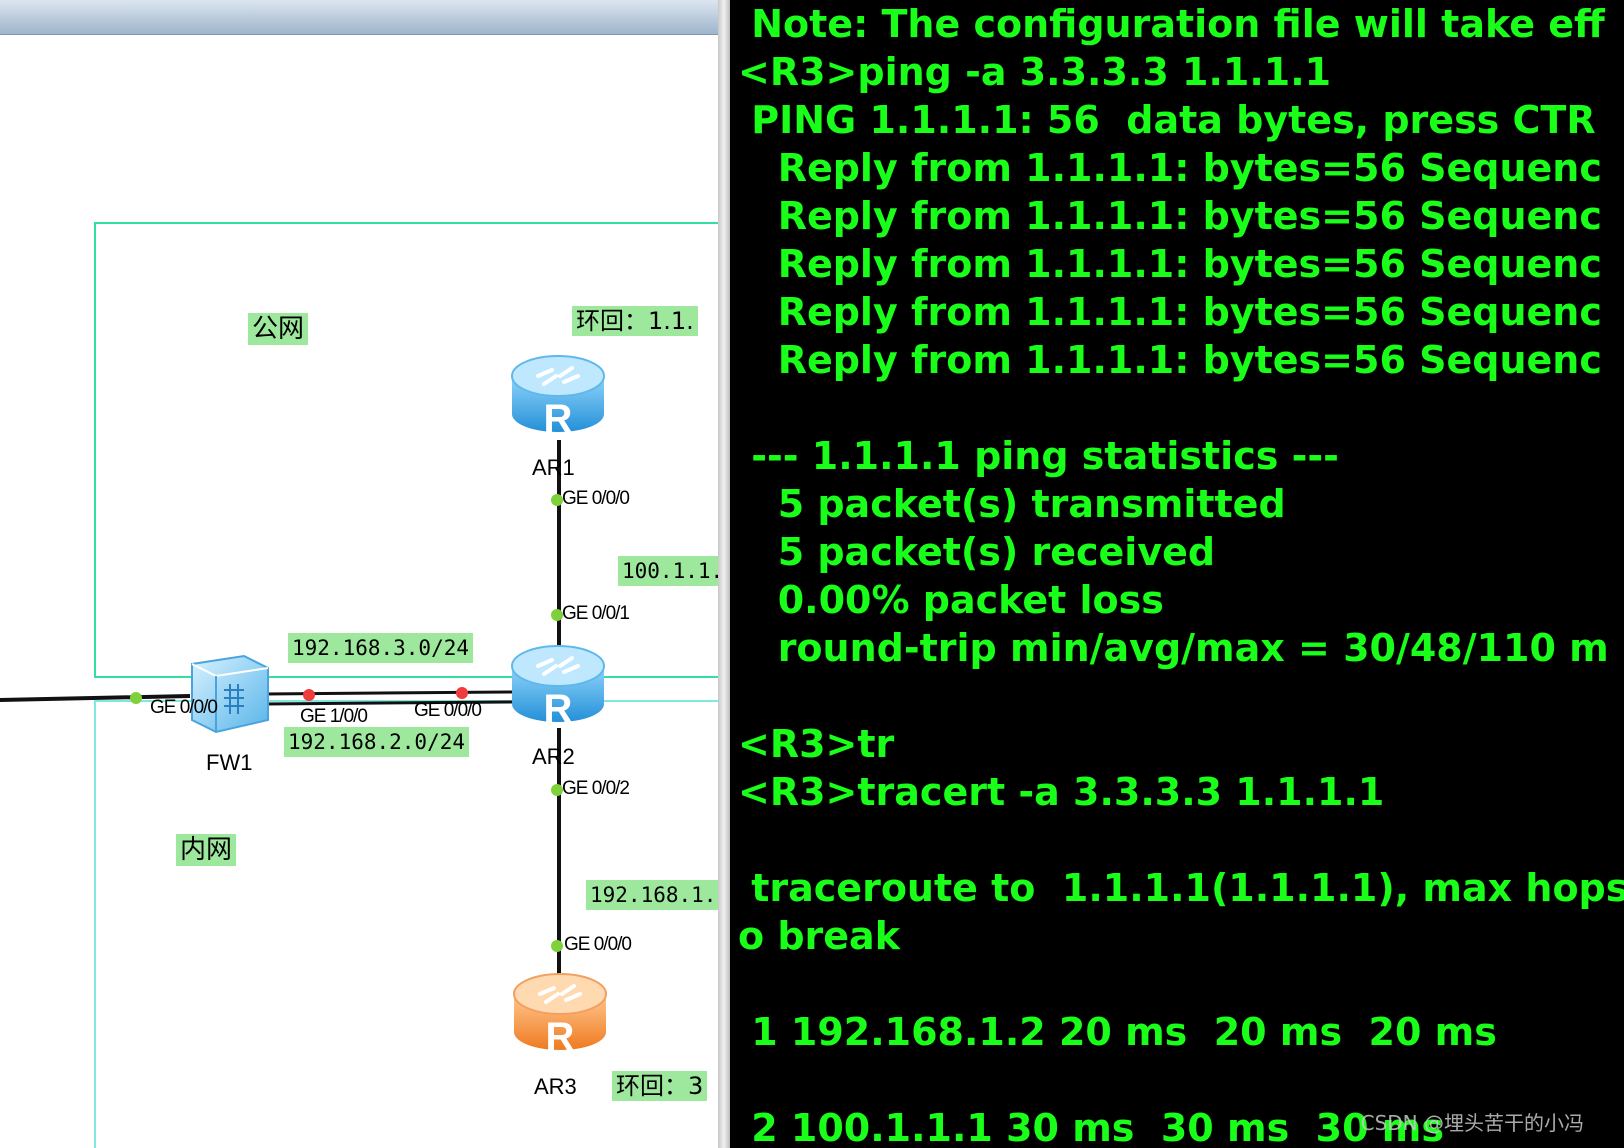  I want to click on port-dot-fw1-ge000, so click(136, 698).